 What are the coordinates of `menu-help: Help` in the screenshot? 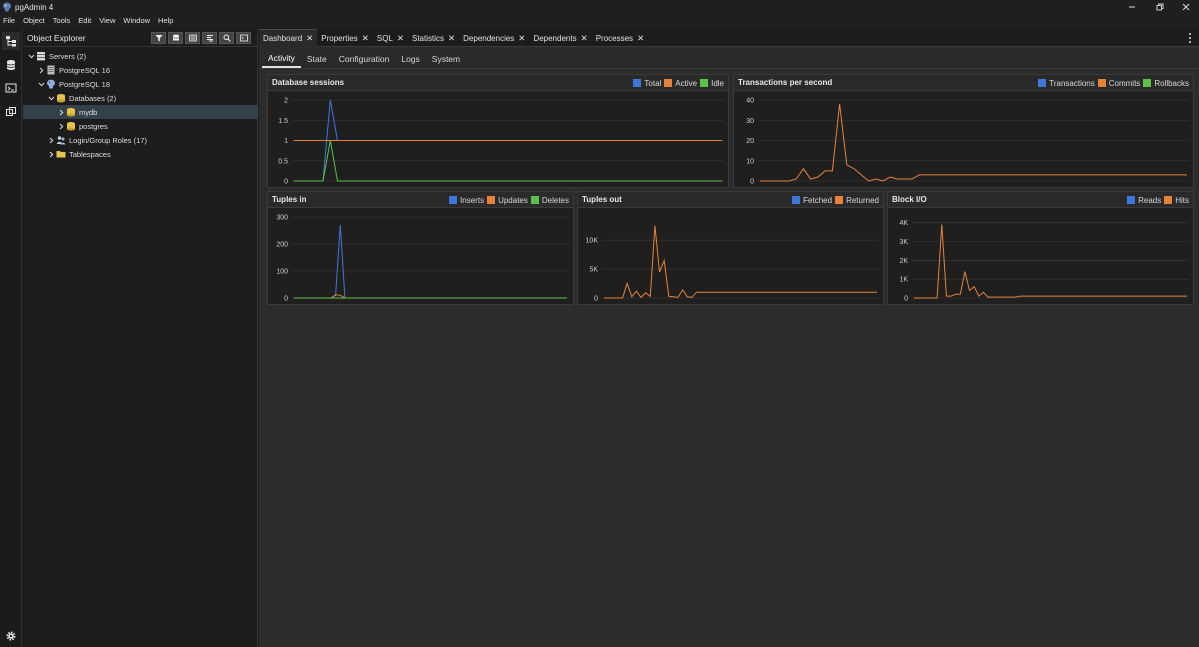 It's located at (165, 20).